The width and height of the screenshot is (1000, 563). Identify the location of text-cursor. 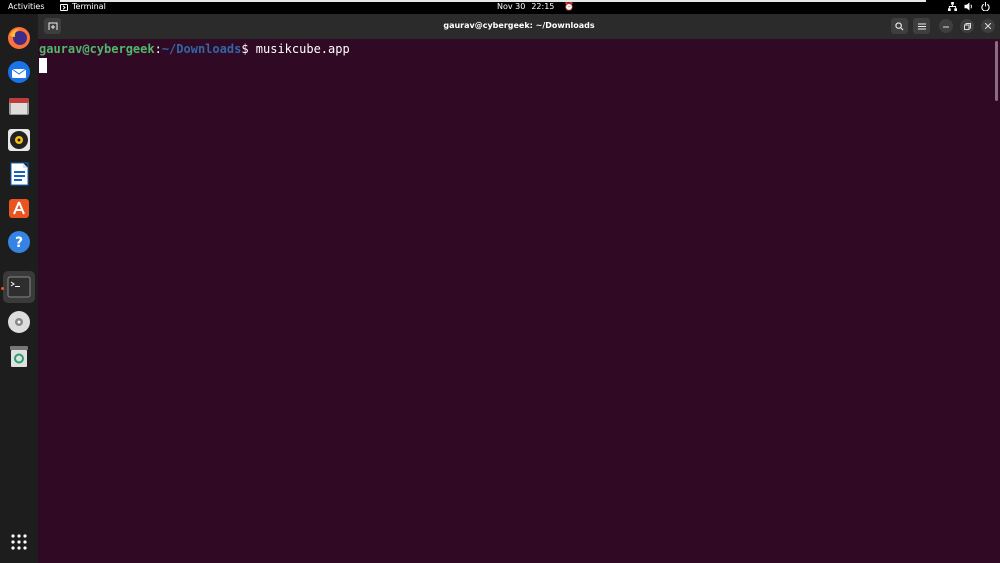
(43, 65).